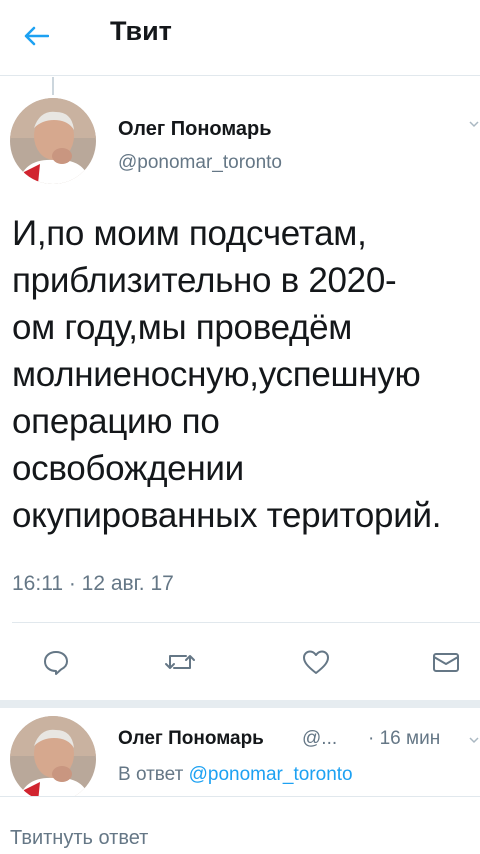 The image size is (480, 854). What do you see at coordinates (151, 774) in the screenshot?
I see `reply-to-label: В ответ` at bounding box center [151, 774].